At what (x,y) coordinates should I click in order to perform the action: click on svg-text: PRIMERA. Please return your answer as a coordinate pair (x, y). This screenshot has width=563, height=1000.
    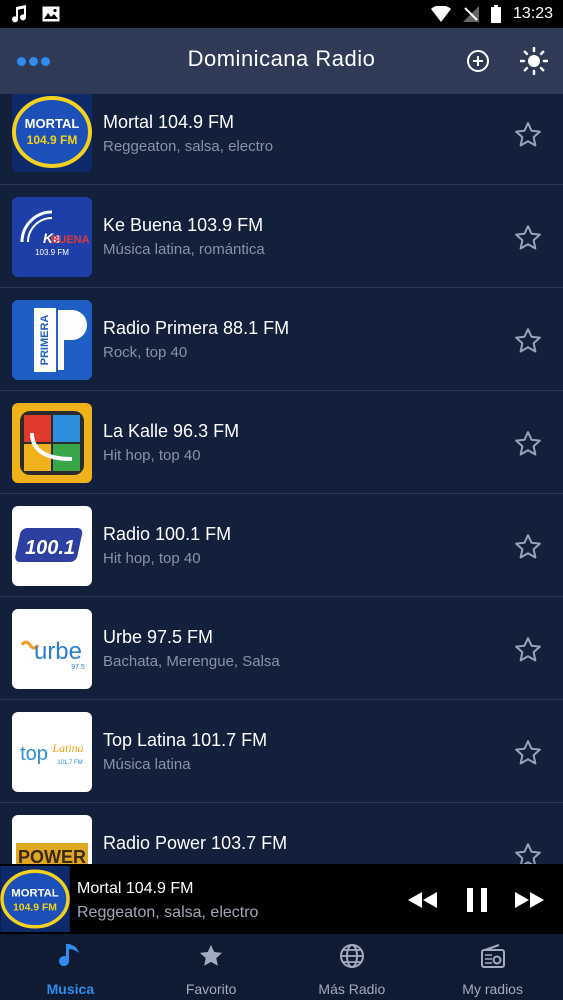
    Looking at the image, I should click on (45, 340).